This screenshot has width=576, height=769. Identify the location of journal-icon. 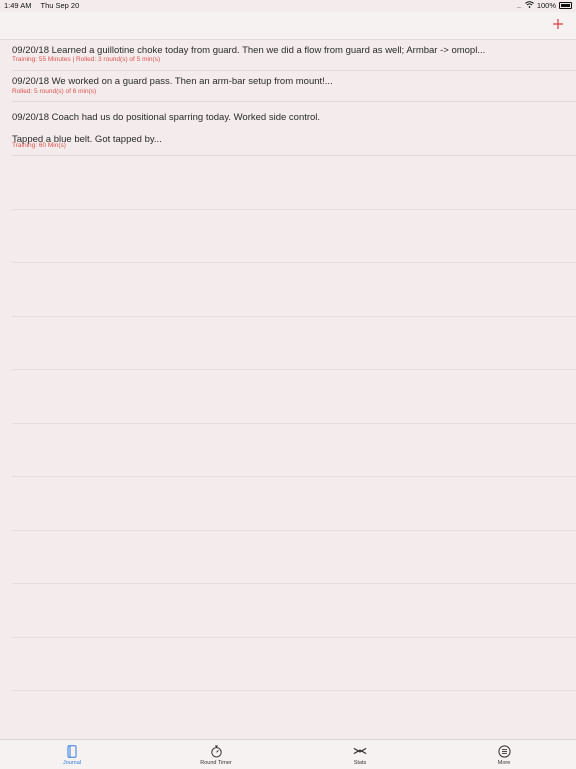
(72, 751).